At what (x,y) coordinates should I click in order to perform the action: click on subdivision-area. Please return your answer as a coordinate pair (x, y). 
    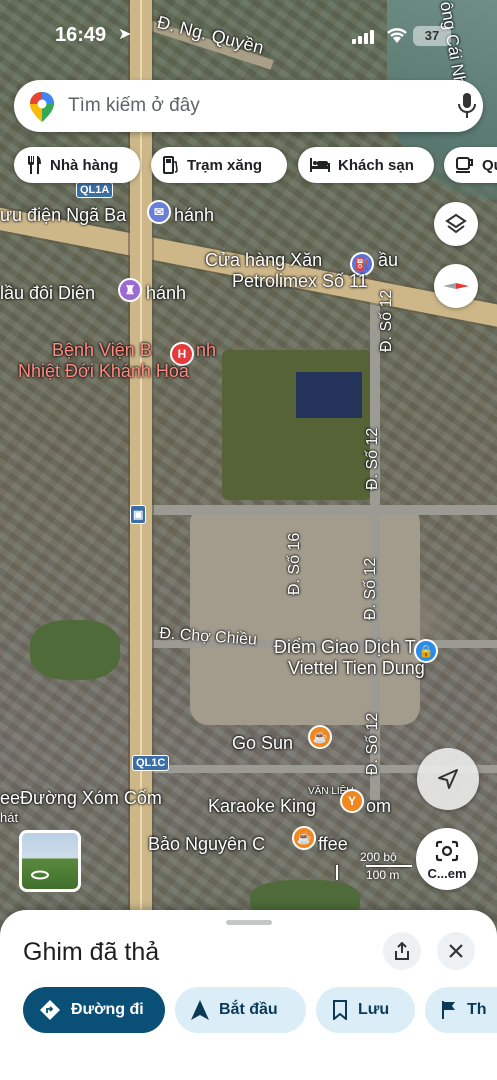
    Looking at the image, I should click on (305, 615).